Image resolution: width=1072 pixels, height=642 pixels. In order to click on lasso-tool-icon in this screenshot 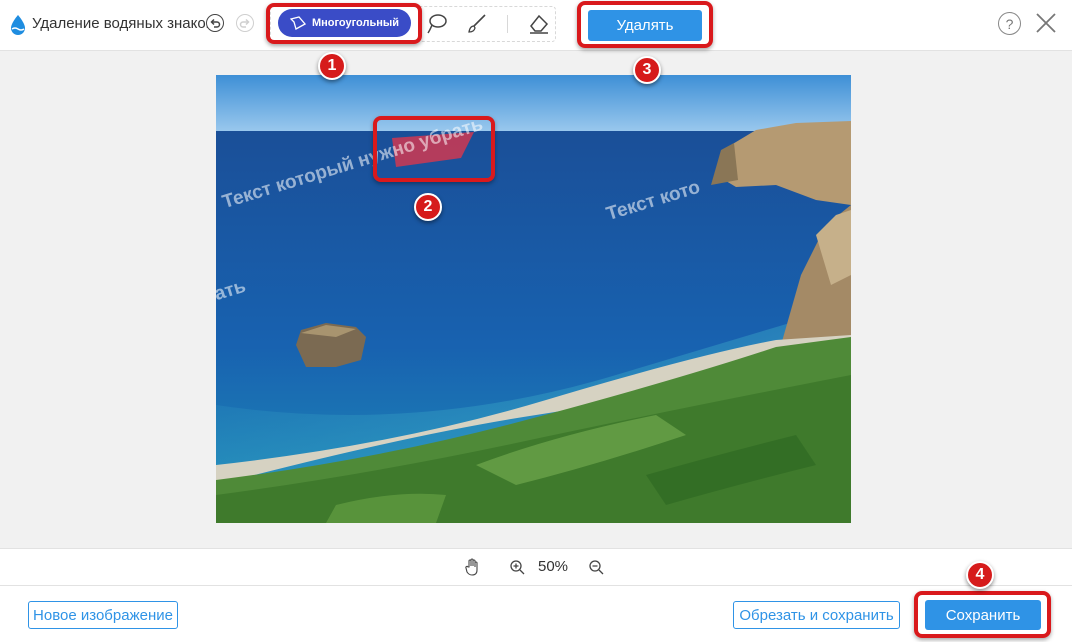, I will do `click(437, 24)`.